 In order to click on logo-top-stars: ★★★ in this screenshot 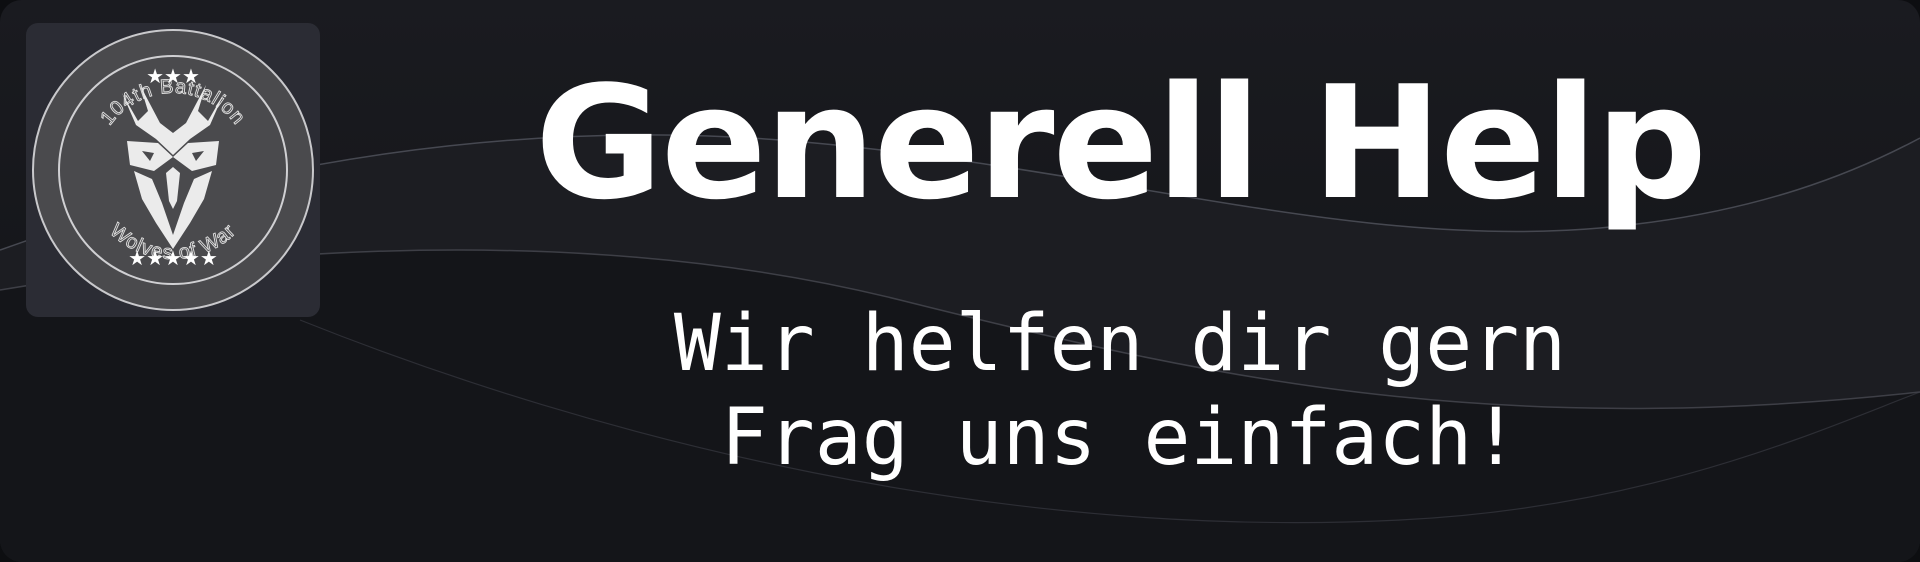, I will do `click(173, 76)`.